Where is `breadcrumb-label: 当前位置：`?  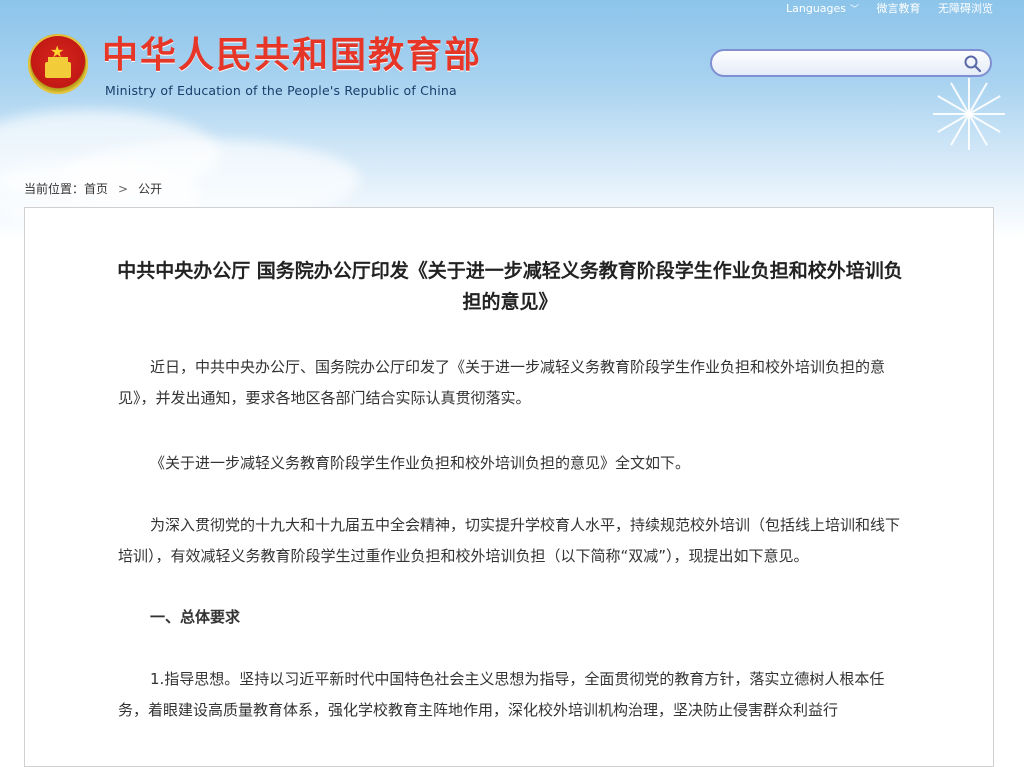 breadcrumb-label: 当前位置： is located at coordinates (54, 189).